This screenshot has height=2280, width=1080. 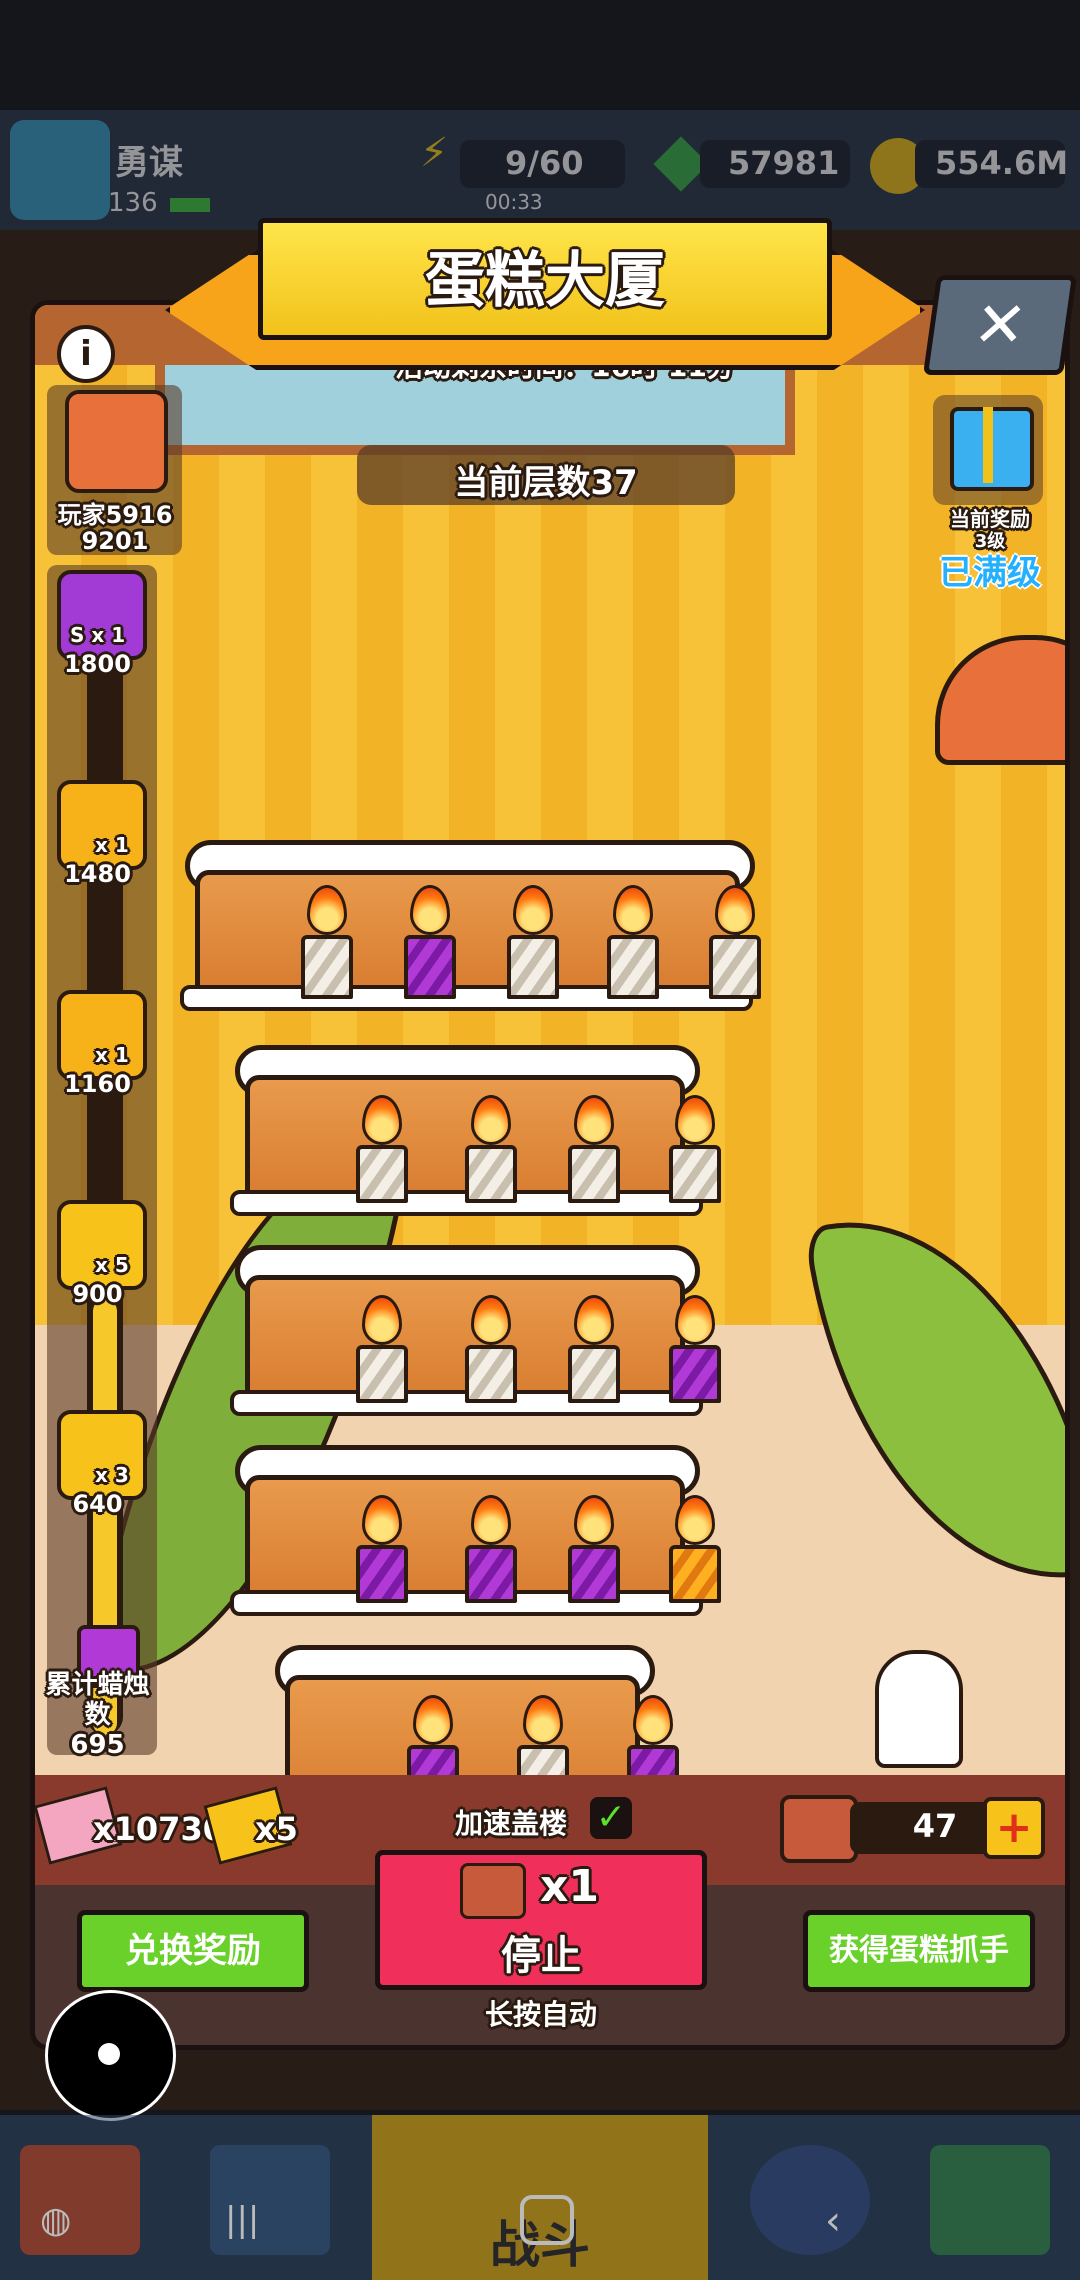 What do you see at coordinates (540, 2014) in the screenshot?
I see `hold-auto-hint: 长按自动` at bounding box center [540, 2014].